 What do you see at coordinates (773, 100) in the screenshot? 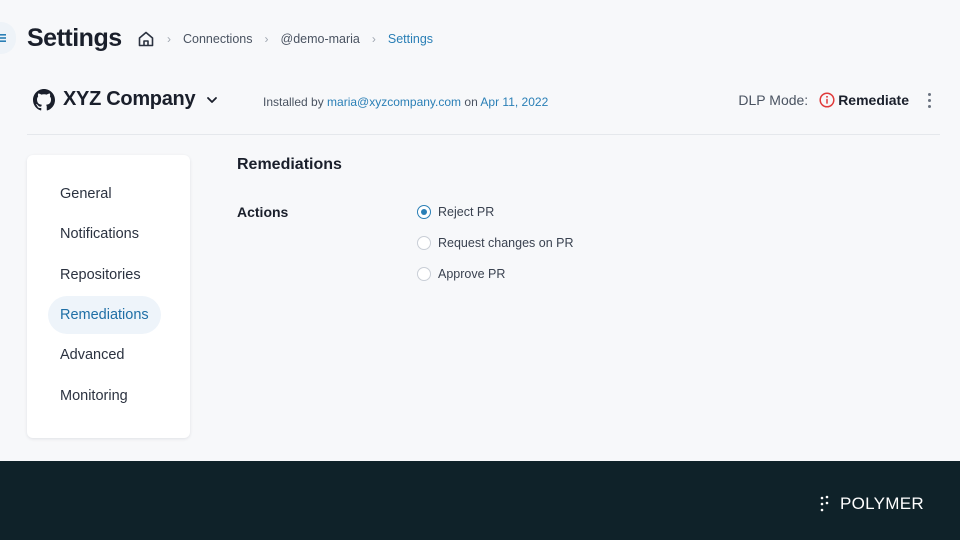
I see `dlp-mode-label: DLP Mode:` at bounding box center [773, 100].